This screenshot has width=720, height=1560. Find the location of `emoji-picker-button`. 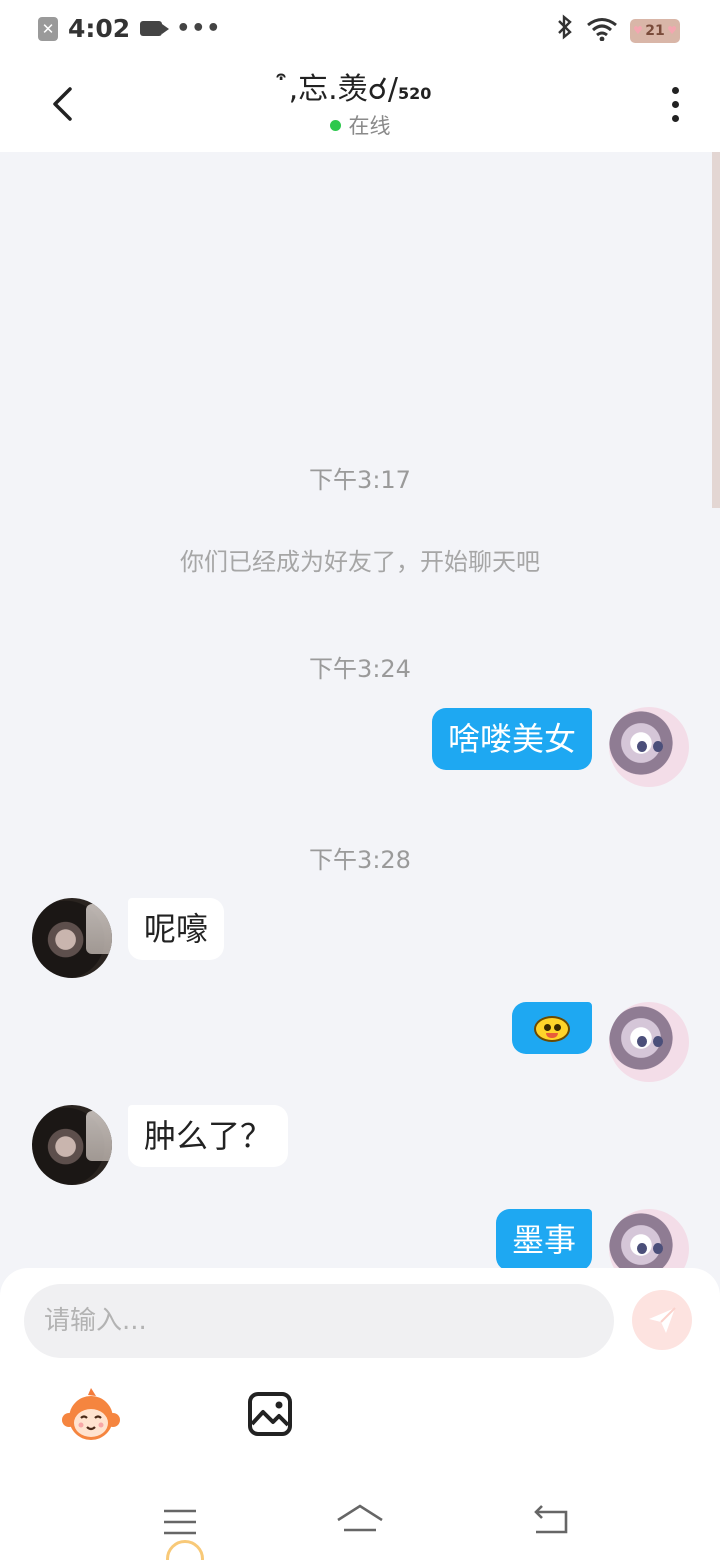

emoji-picker-button is located at coordinates (91, 1415).